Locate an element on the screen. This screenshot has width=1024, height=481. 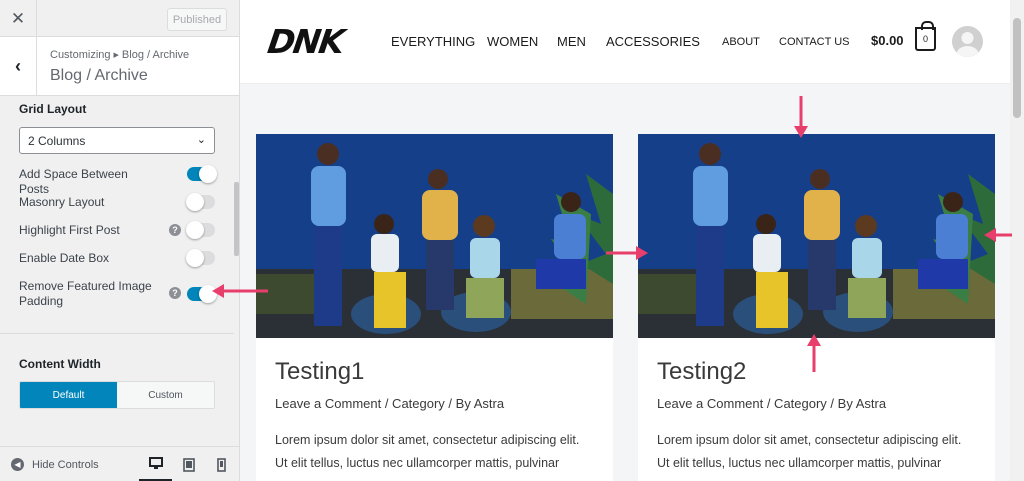
publish-button: Published is located at coordinates (197, 19).